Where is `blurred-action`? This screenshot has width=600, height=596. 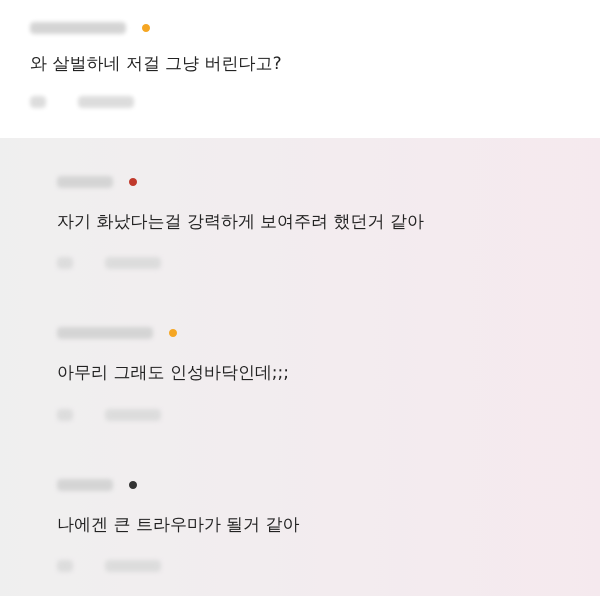
blurred-action is located at coordinates (106, 102).